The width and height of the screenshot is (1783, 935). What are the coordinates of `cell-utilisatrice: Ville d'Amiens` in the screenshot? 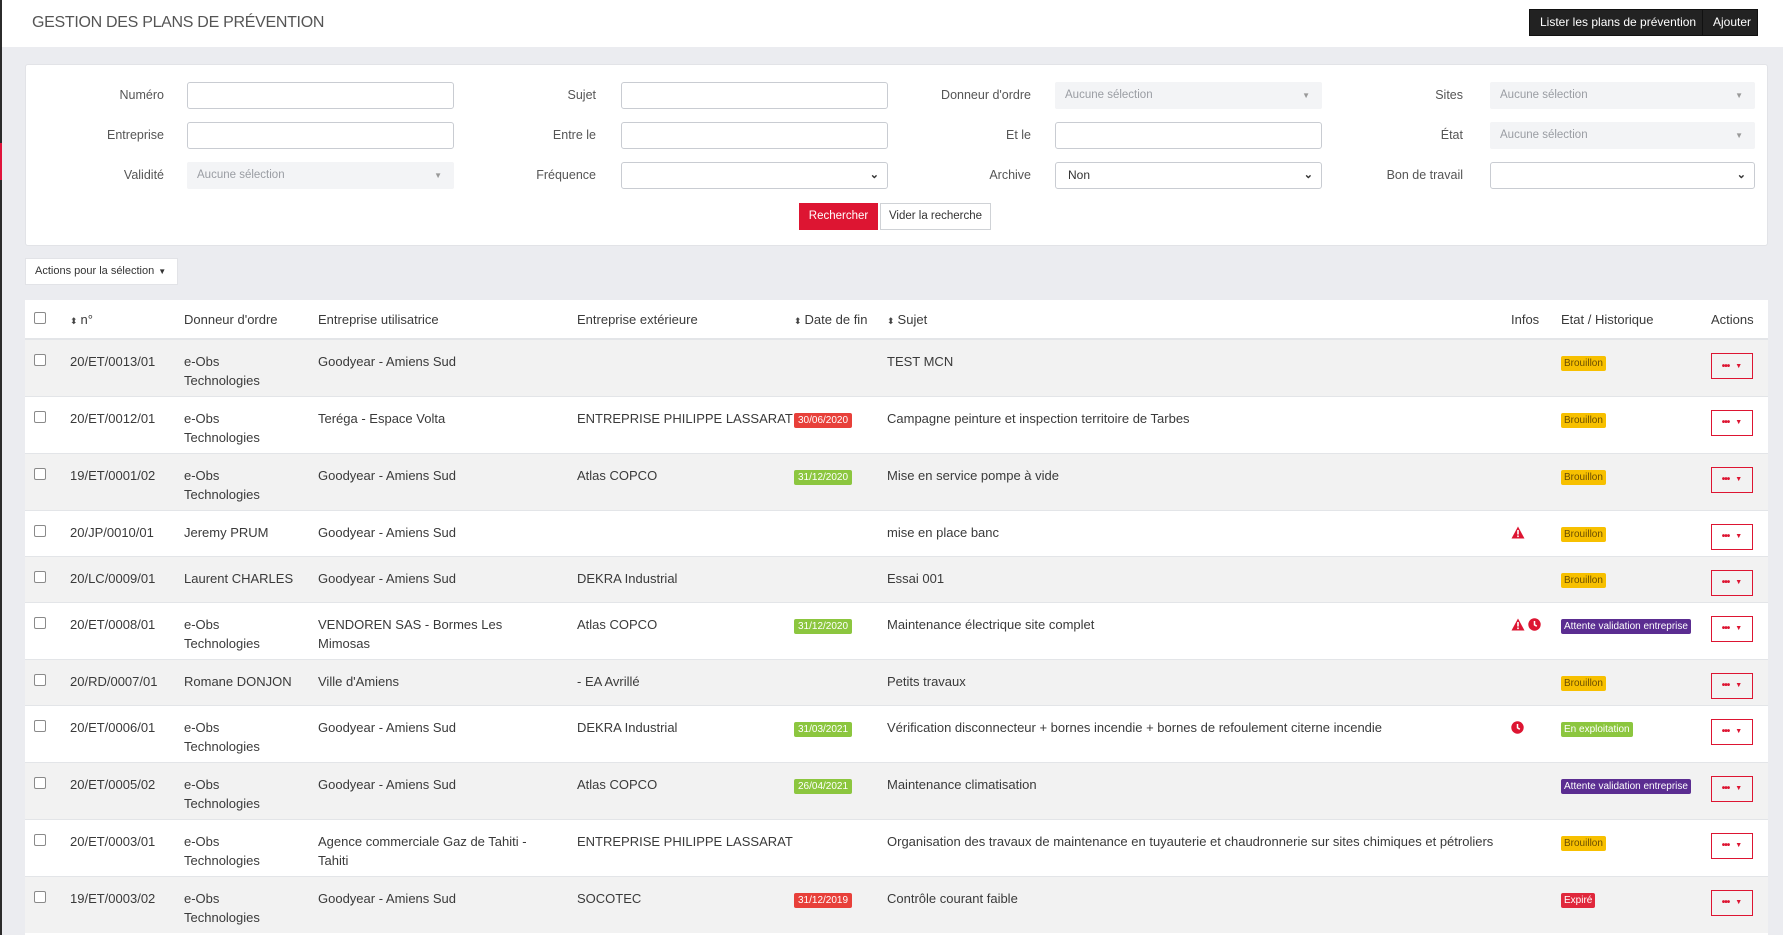 It's located at (447, 681).